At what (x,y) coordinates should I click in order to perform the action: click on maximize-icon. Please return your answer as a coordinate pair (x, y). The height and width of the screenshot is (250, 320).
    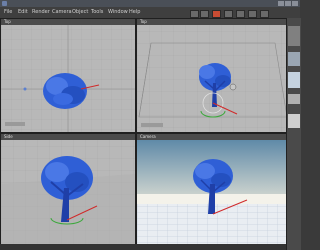
    Looking at the image, I should click on (288, 3).